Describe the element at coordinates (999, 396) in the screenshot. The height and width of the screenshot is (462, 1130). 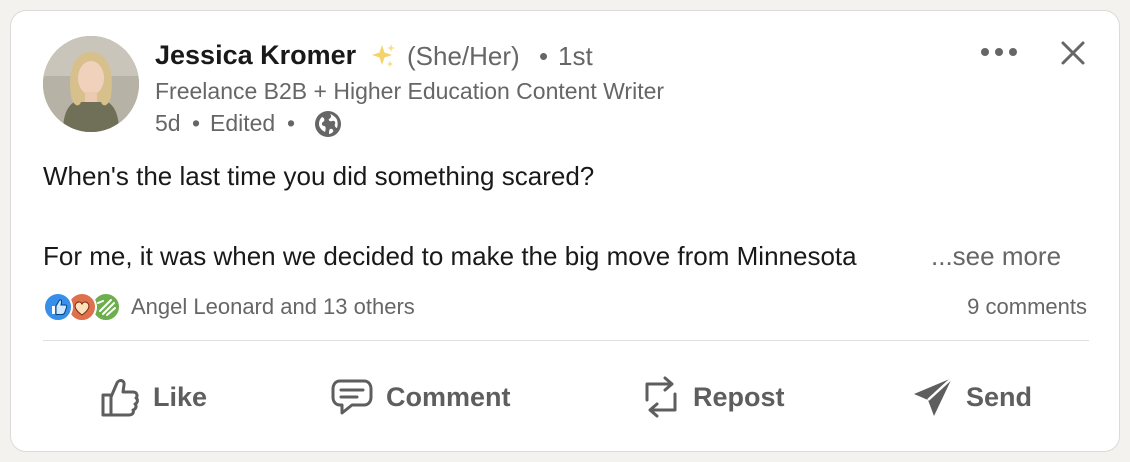
I see `send-label: Send` at that location.